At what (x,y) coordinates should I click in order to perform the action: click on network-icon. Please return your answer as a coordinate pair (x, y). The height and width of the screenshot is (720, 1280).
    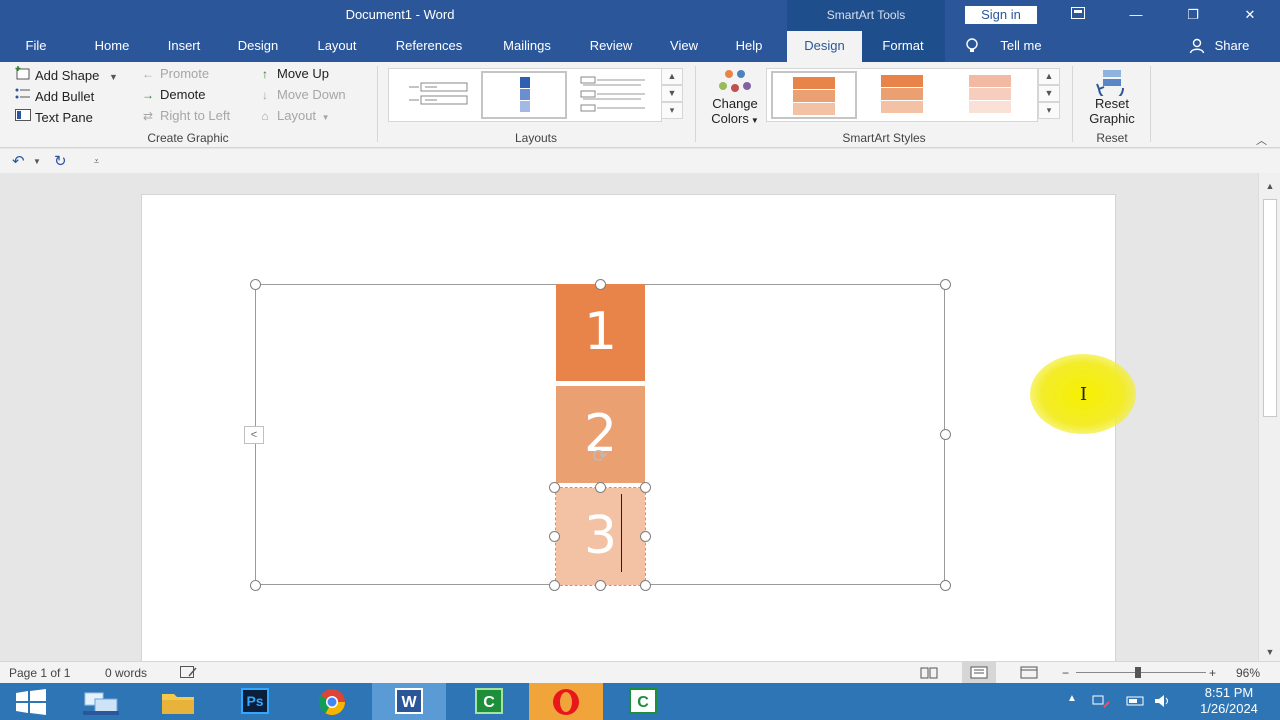
    Looking at the image, I should click on (1101, 702).